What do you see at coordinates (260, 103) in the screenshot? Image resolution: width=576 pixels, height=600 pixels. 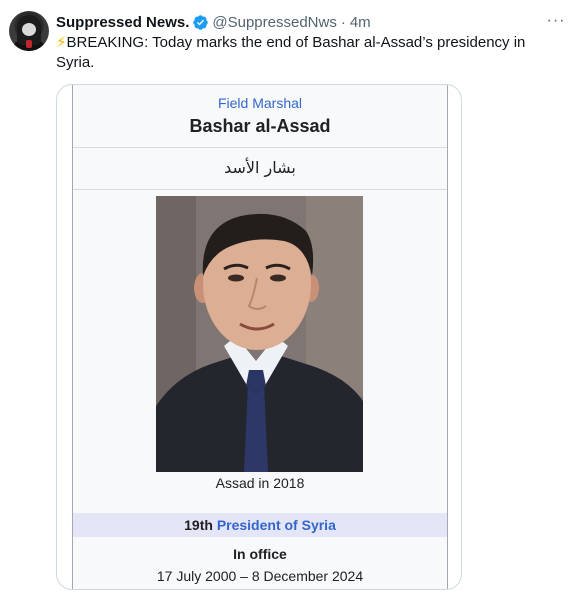 I see `rank-link: Field Marshal` at bounding box center [260, 103].